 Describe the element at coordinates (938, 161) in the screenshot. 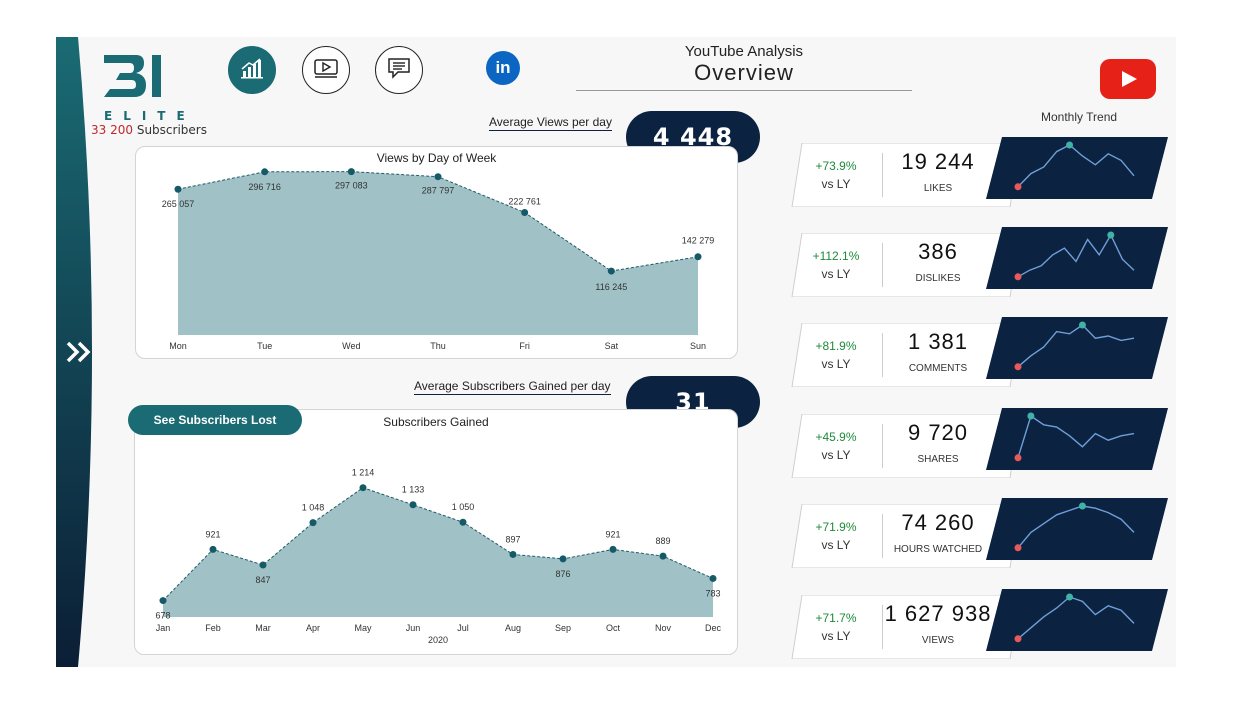

I see `metric-value: 19 244` at that location.